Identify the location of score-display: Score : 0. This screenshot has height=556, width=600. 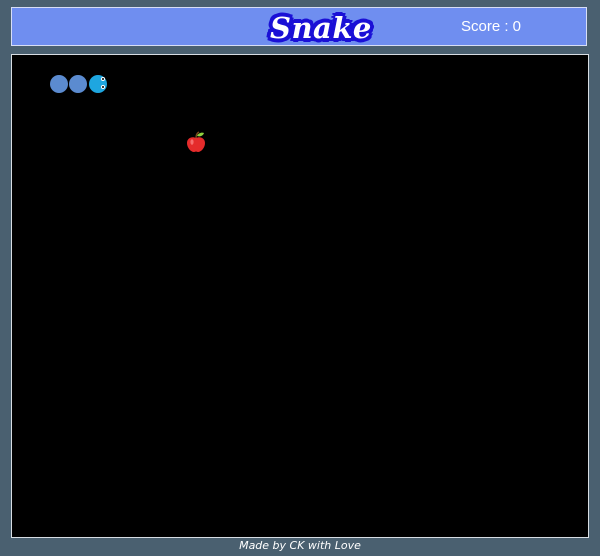
(491, 26).